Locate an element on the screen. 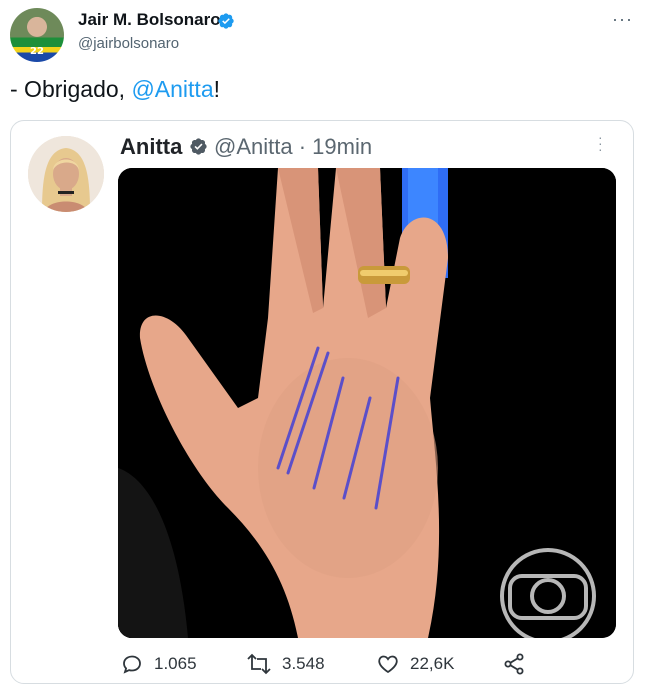  share-button is located at coordinates (519, 664).